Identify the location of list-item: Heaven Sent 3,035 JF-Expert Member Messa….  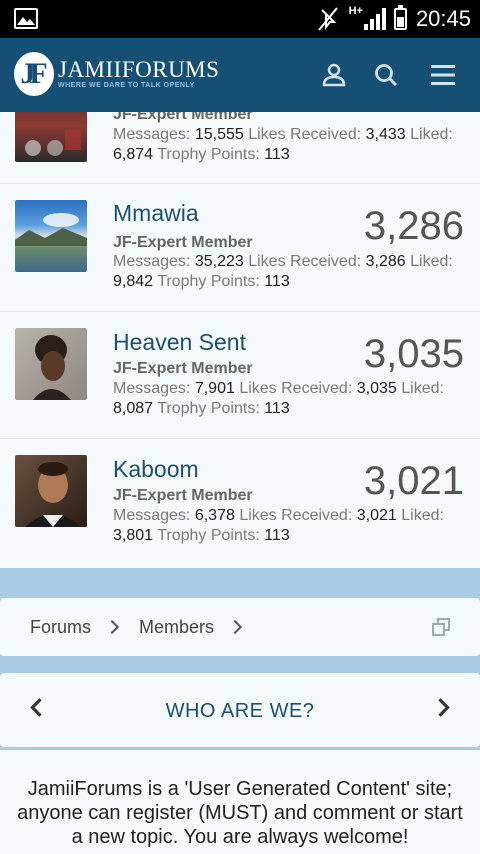
(240, 375).